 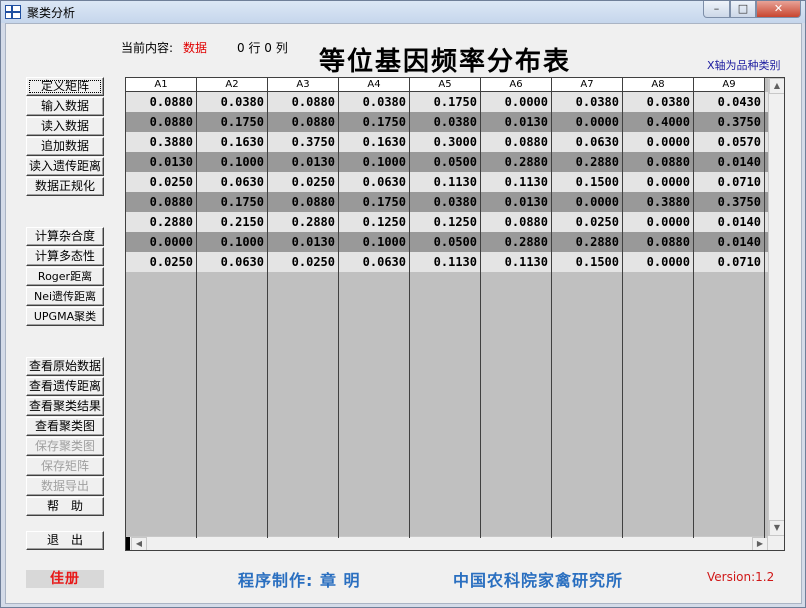 I want to click on column-header: A2, so click(x=232, y=85).